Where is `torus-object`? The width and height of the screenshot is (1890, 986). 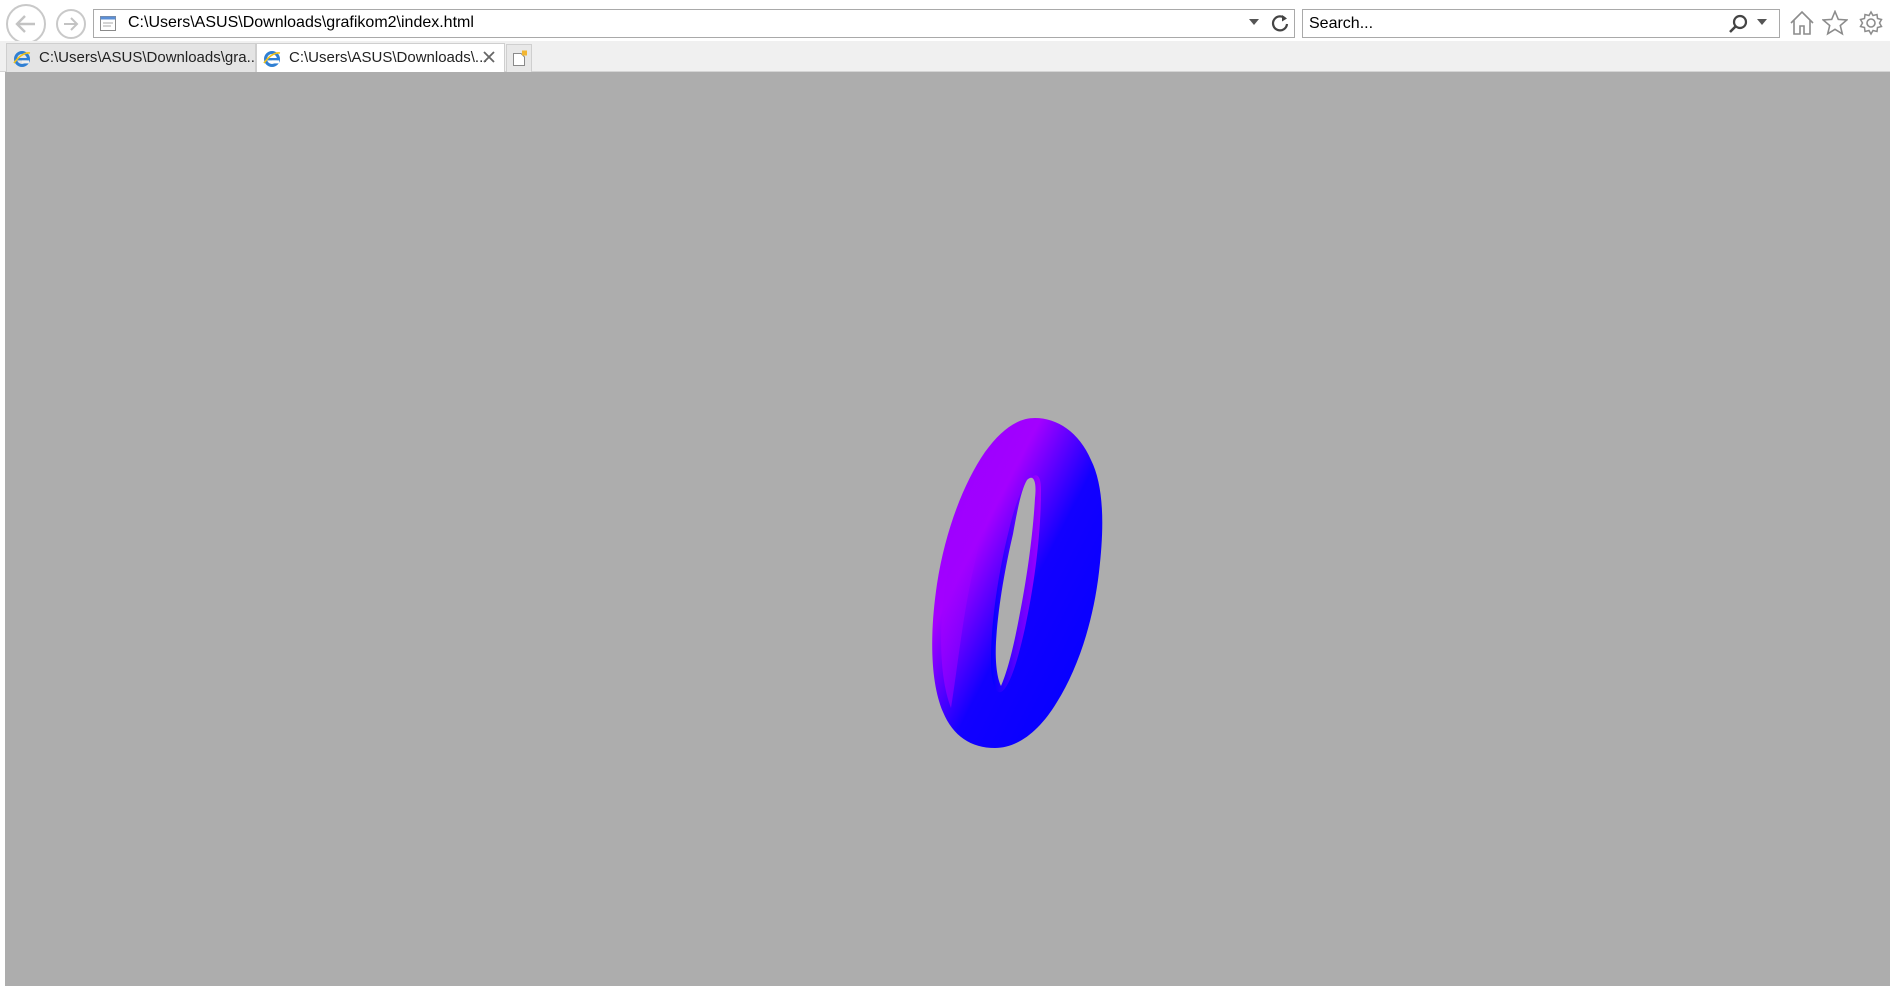 torus-object is located at coordinates (1017, 583).